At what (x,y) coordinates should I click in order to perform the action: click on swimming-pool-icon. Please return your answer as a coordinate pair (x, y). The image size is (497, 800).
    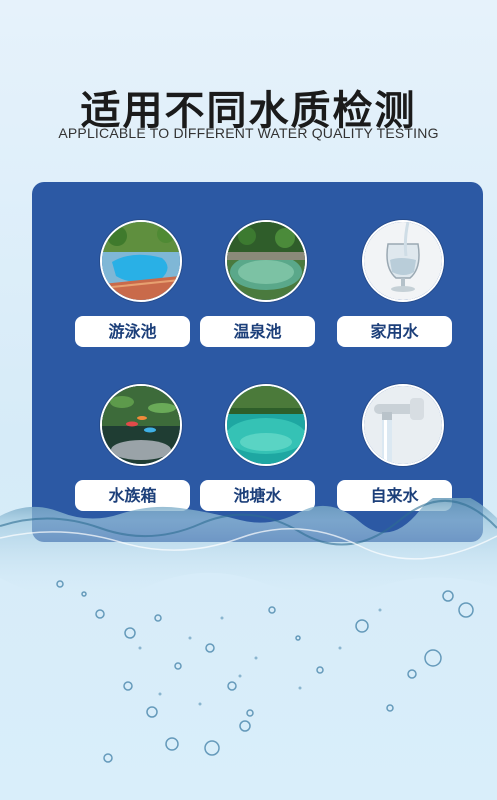
    Looking at the image, I should click on (141, 261).